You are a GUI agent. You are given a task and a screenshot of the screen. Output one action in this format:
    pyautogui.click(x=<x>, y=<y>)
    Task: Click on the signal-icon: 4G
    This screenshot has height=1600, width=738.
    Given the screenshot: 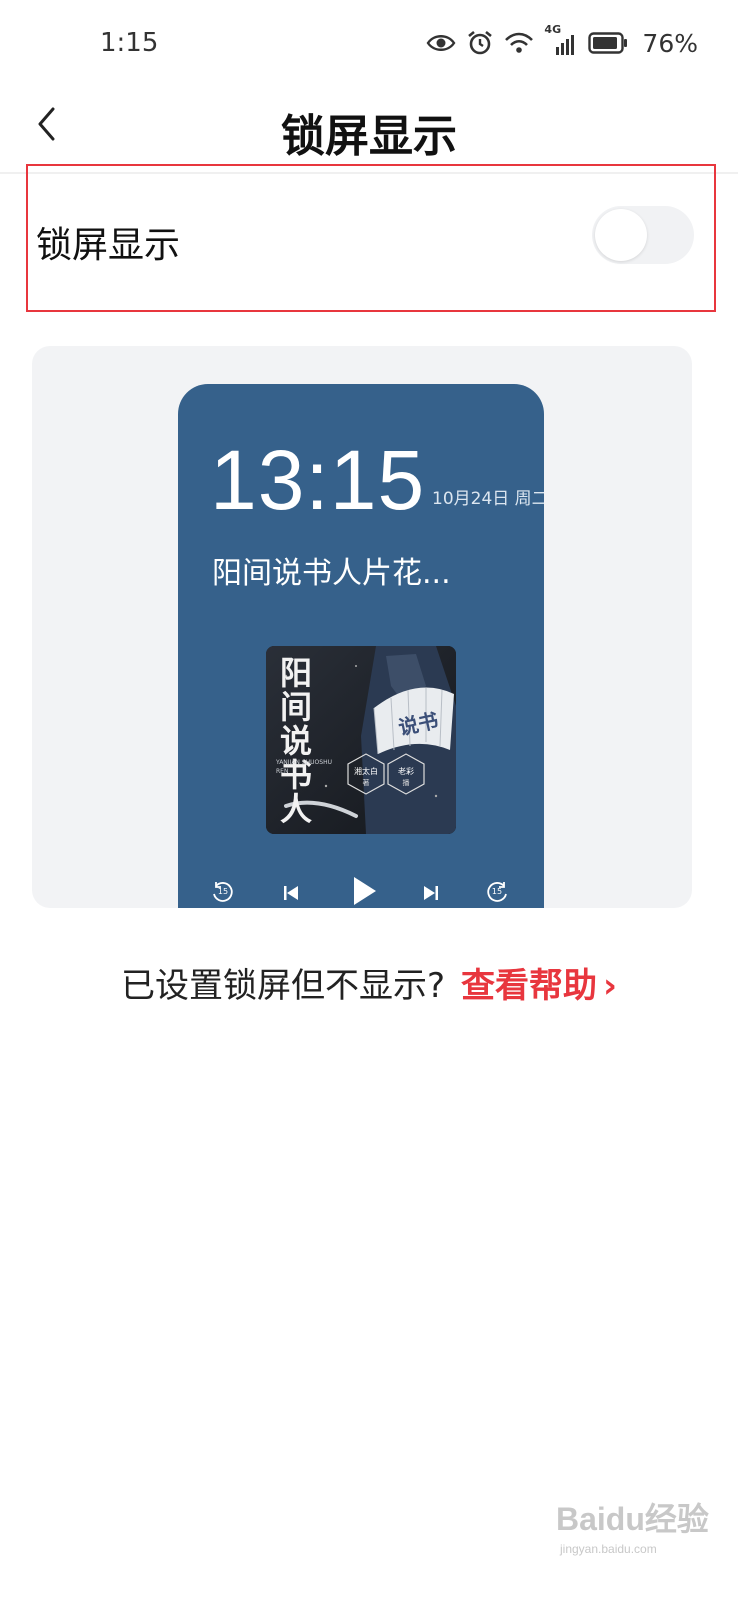 What is the action you would take?
    pyautogui.click(x=561, y=40)
    